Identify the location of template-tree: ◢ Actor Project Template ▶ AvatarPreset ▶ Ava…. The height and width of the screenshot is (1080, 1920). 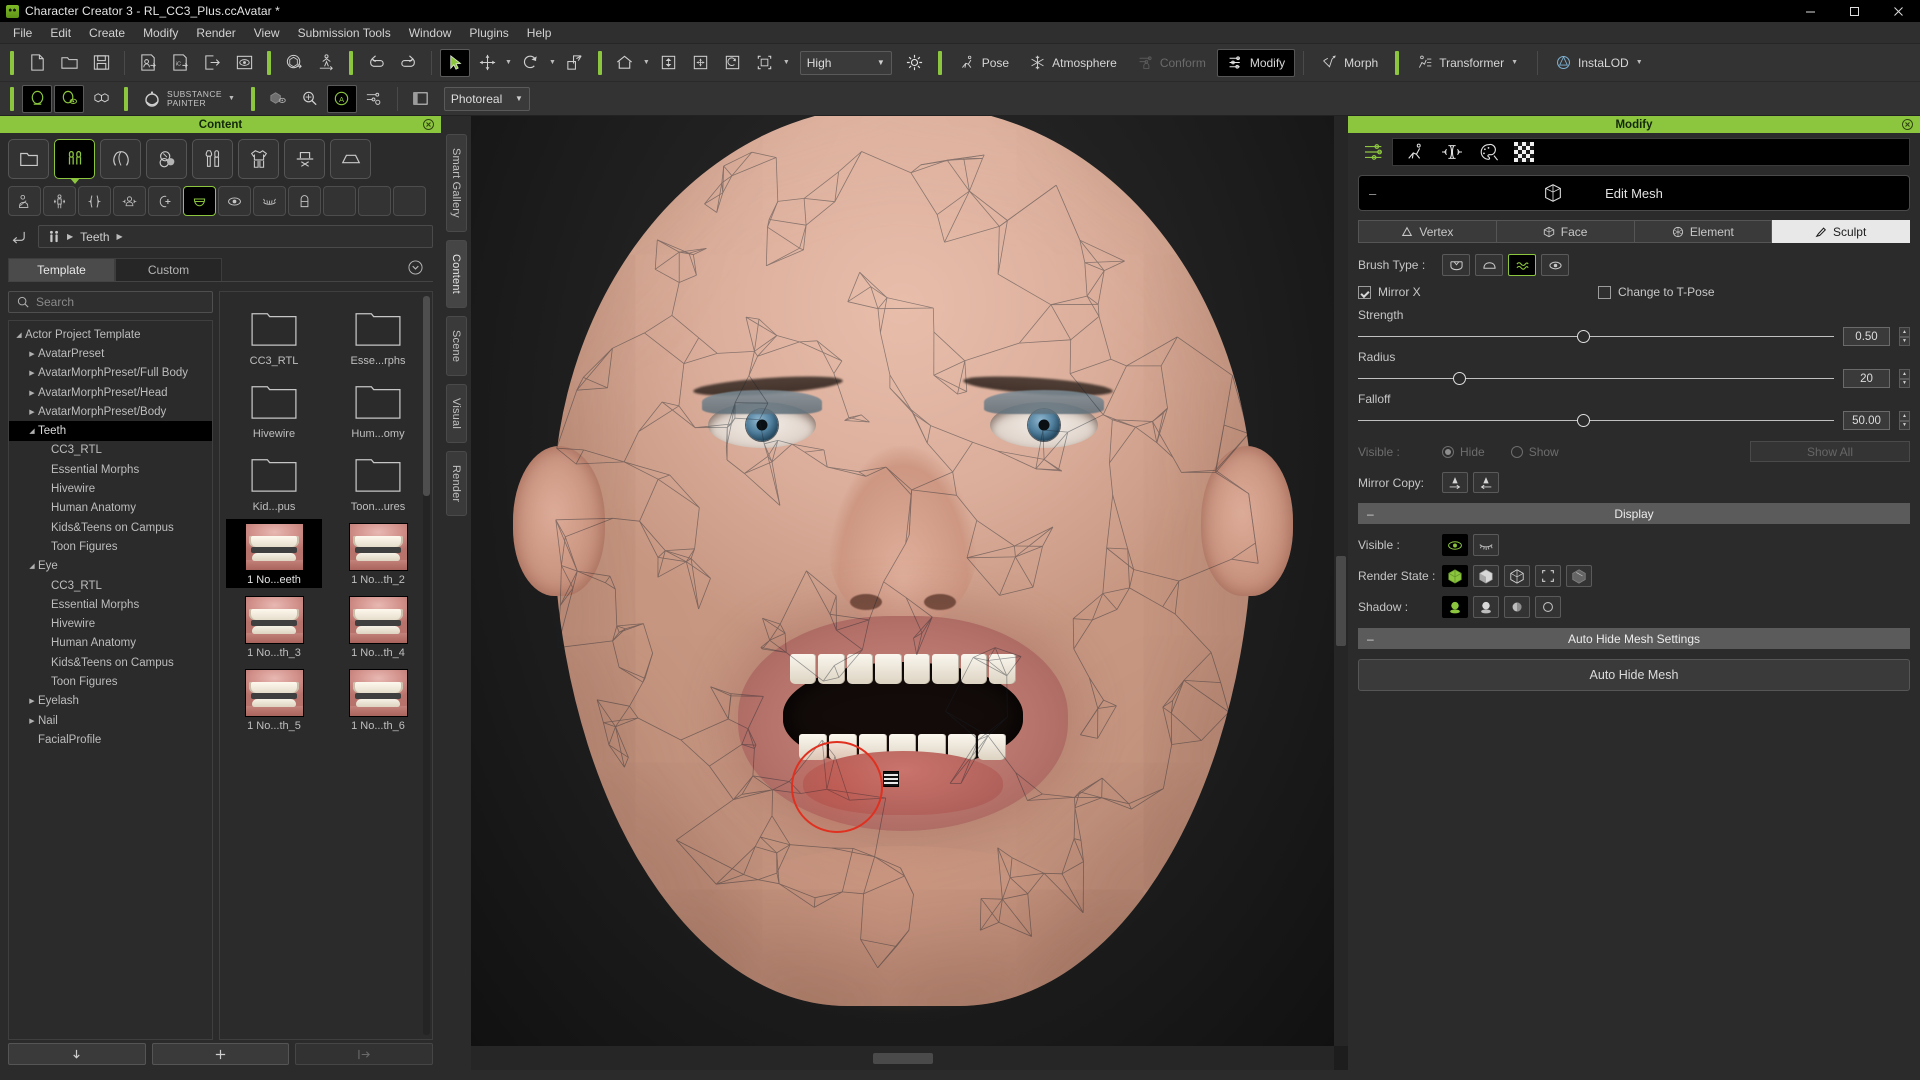
(110, 680).